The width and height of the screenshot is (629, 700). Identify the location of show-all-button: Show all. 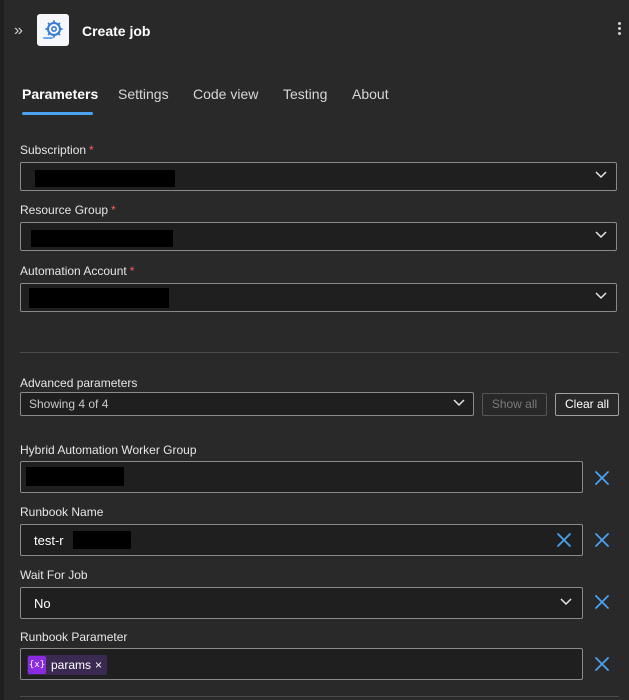
(514, 404).